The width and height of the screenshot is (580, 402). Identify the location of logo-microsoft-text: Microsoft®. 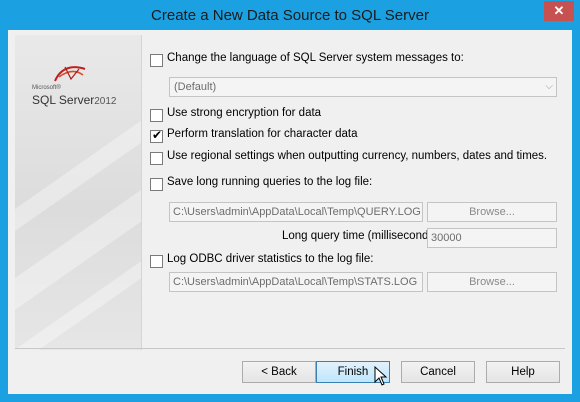
(46, 88).